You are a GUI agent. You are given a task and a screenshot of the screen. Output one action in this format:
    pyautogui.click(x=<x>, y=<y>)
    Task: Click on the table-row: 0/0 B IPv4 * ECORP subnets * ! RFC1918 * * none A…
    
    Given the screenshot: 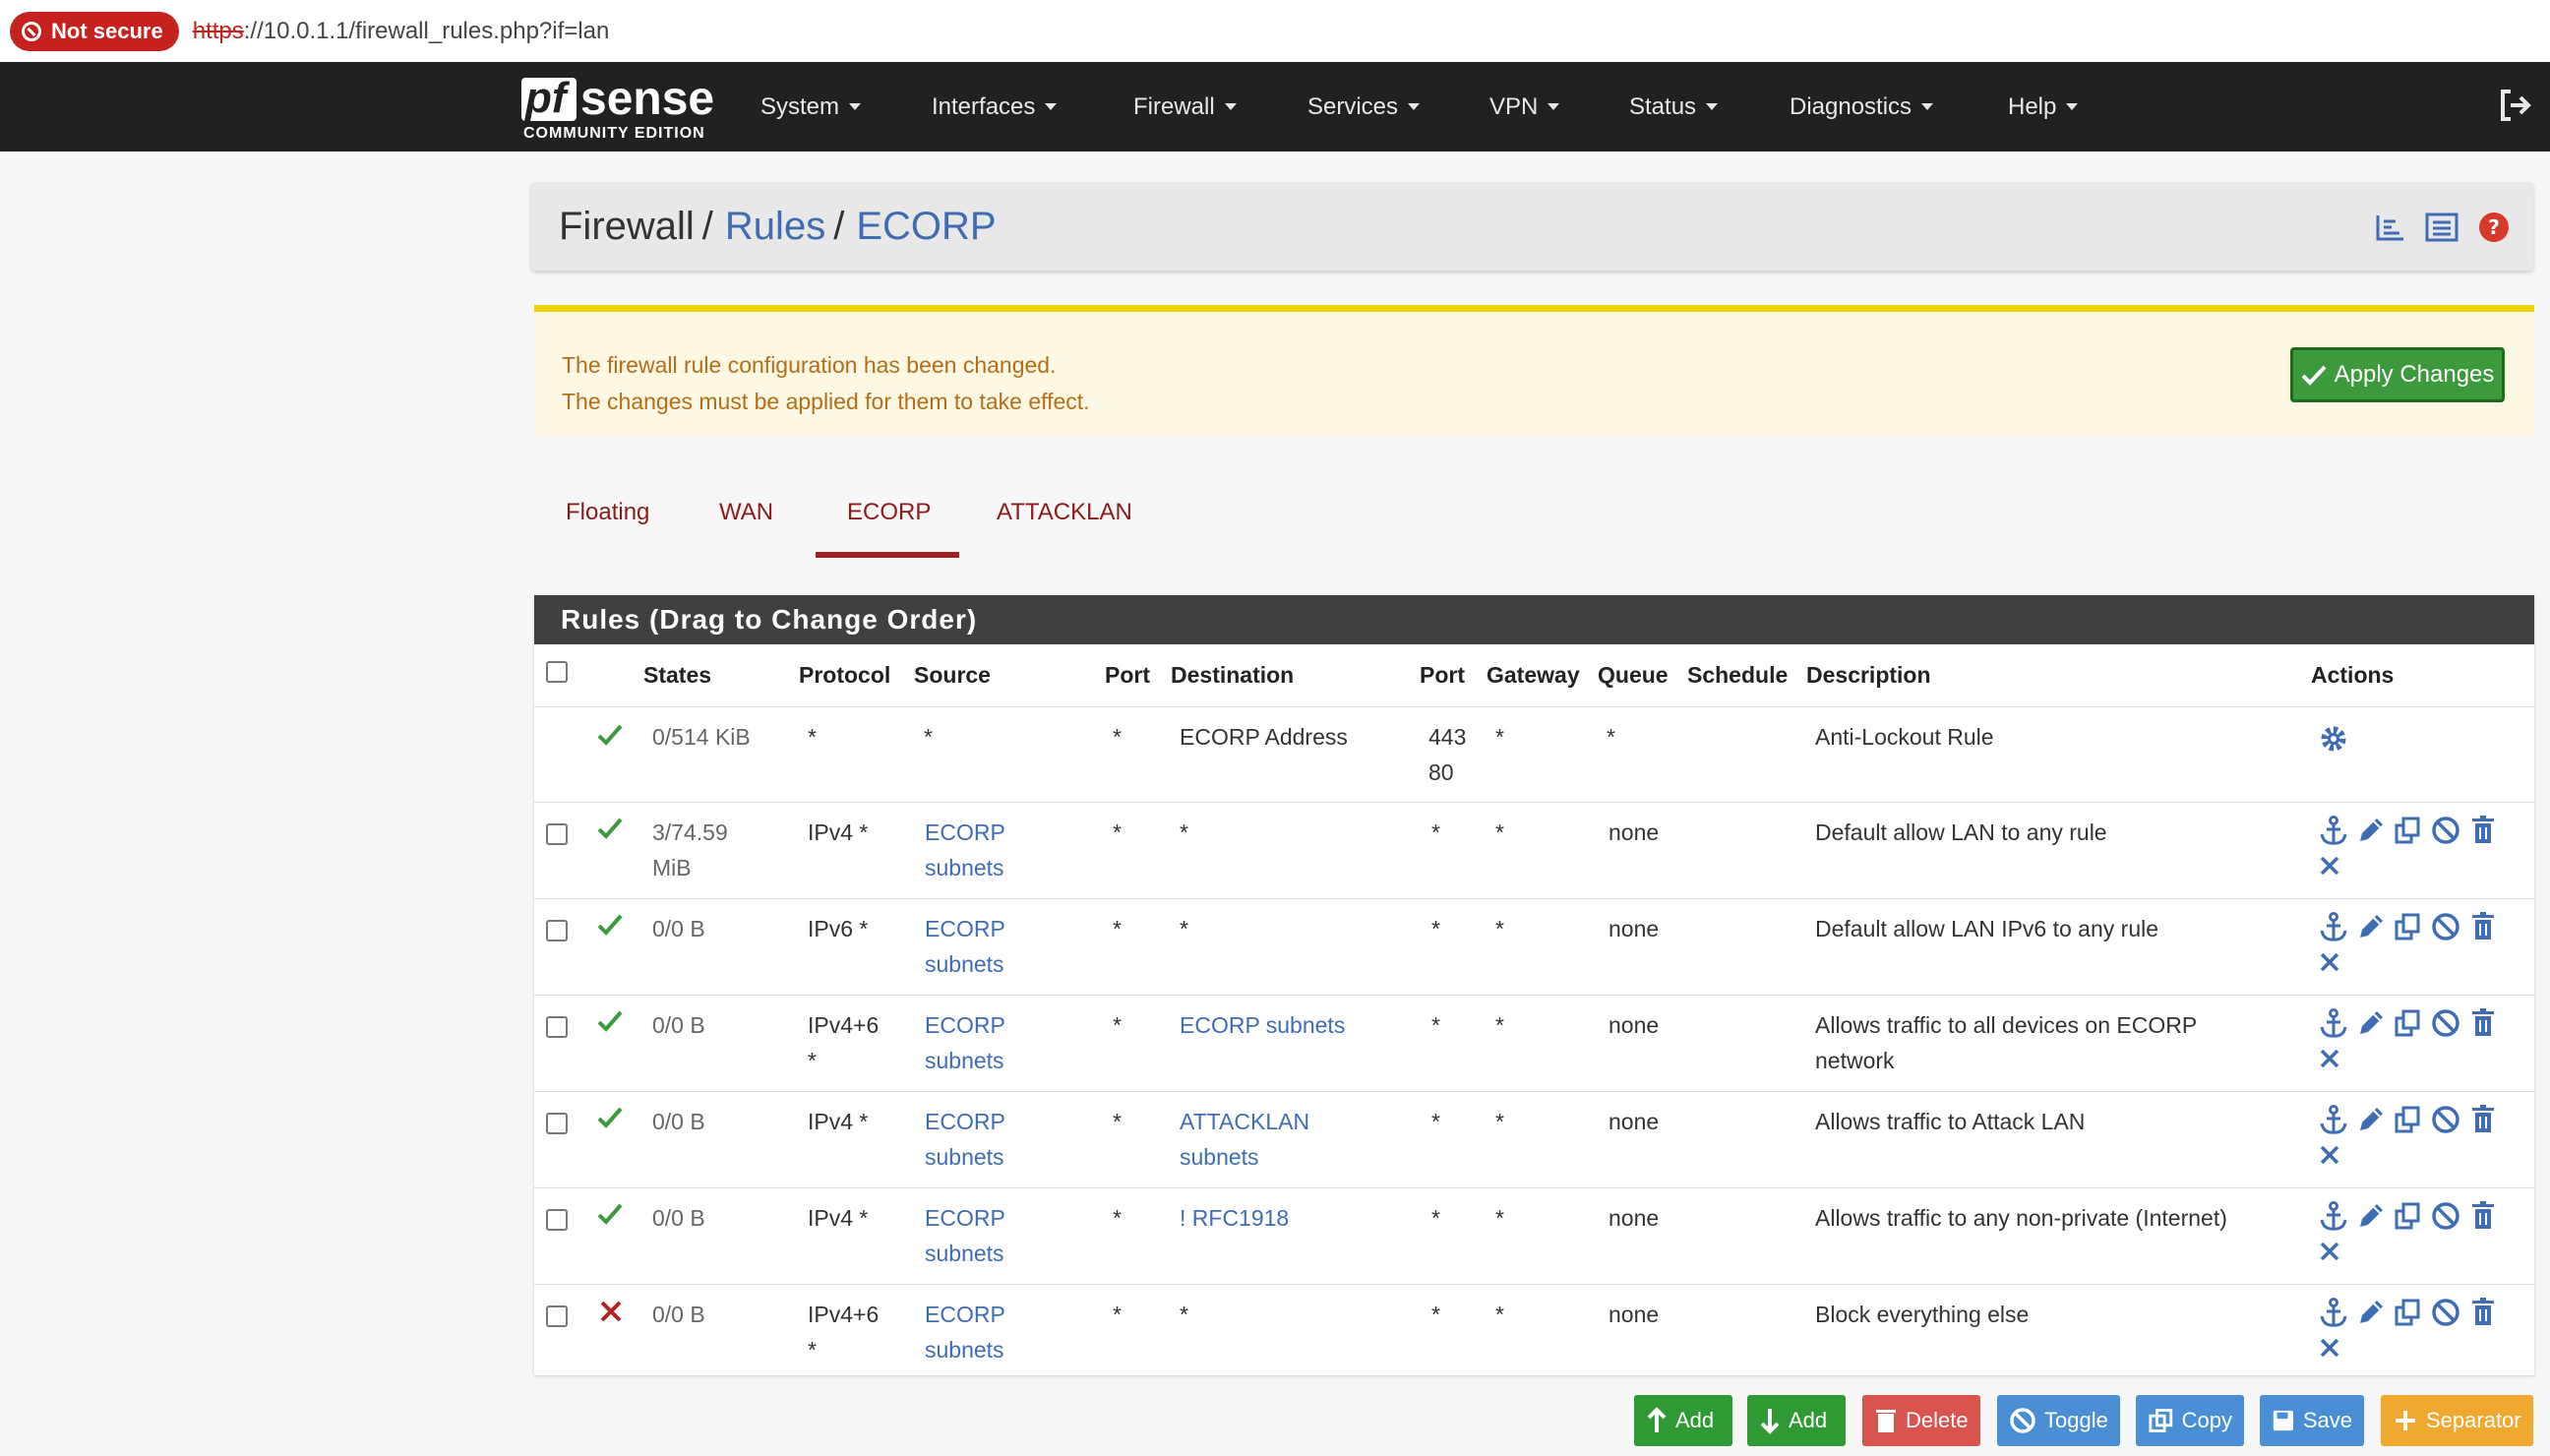 What is the action you would take?
    pyautogui.click(x=1534, y=1235)
    